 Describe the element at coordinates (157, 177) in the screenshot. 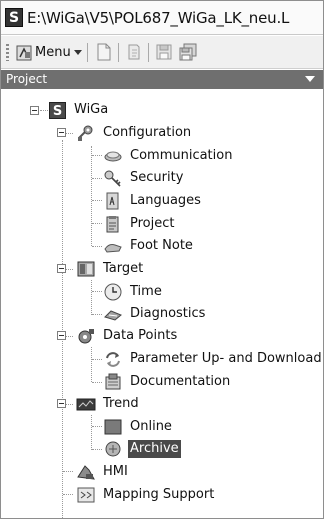

I see `tree-node-label: Security` at that location.